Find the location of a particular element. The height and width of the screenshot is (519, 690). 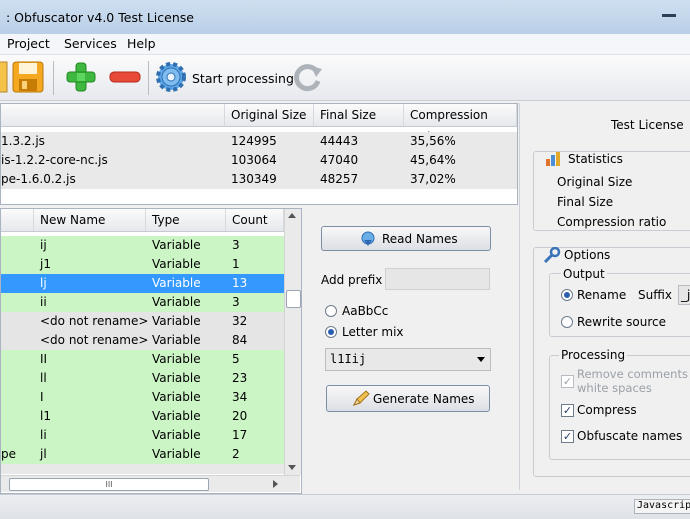

name-row: j1 Variable 1 is located at coordinates (142, 264).